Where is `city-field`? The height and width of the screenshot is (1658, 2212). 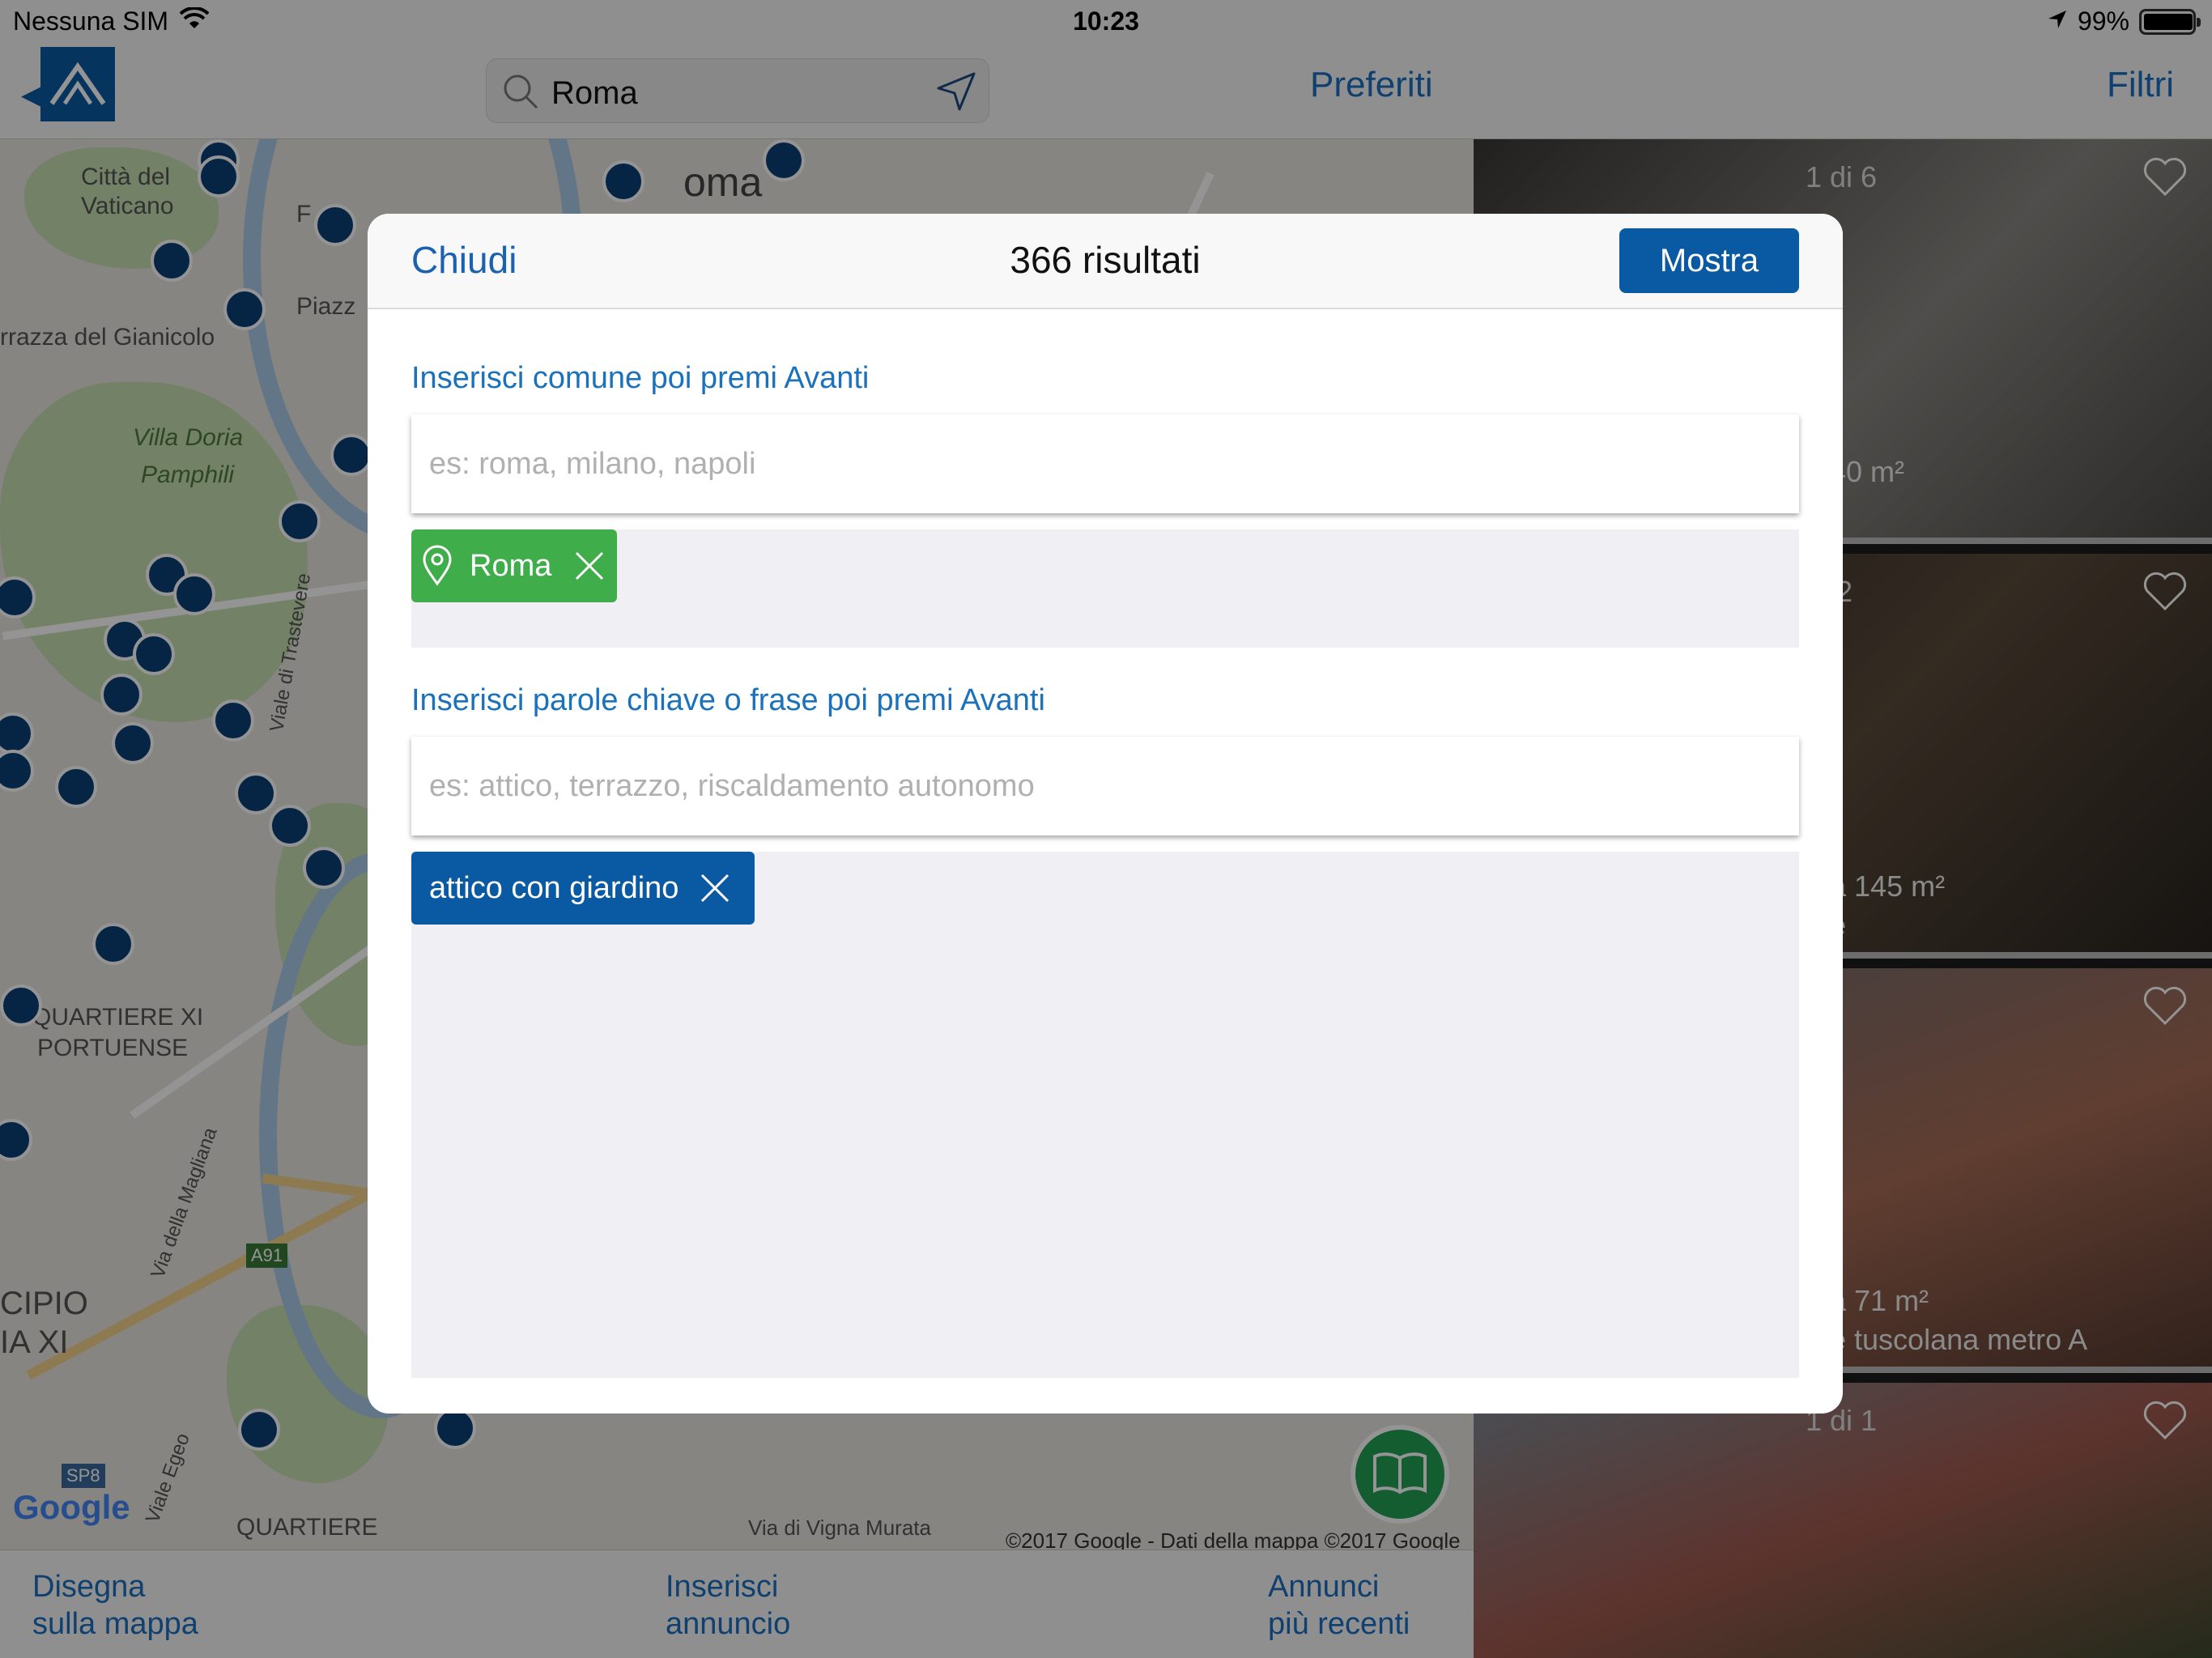 city-field is located at coordinates (1105, 463).